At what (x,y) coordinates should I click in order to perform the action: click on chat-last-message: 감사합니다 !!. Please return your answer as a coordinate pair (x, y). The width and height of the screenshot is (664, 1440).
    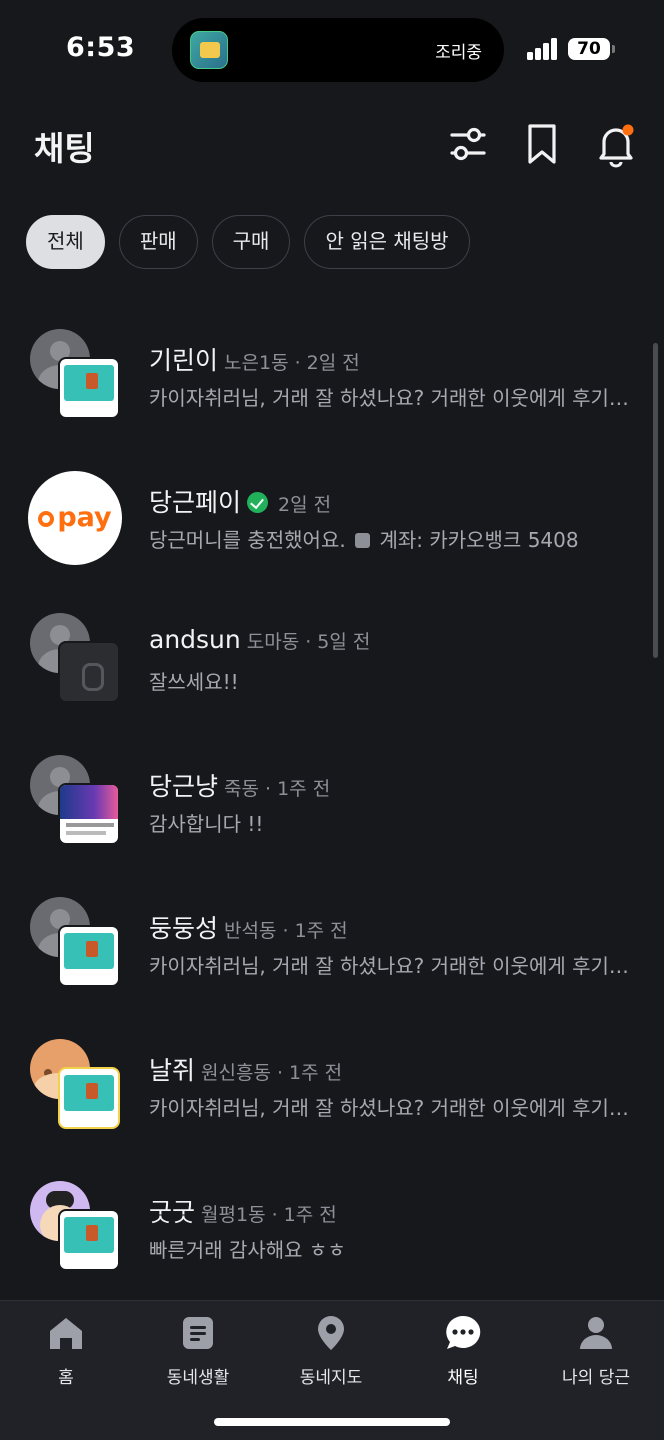
    Looking at the image, I should click on (206, 824).